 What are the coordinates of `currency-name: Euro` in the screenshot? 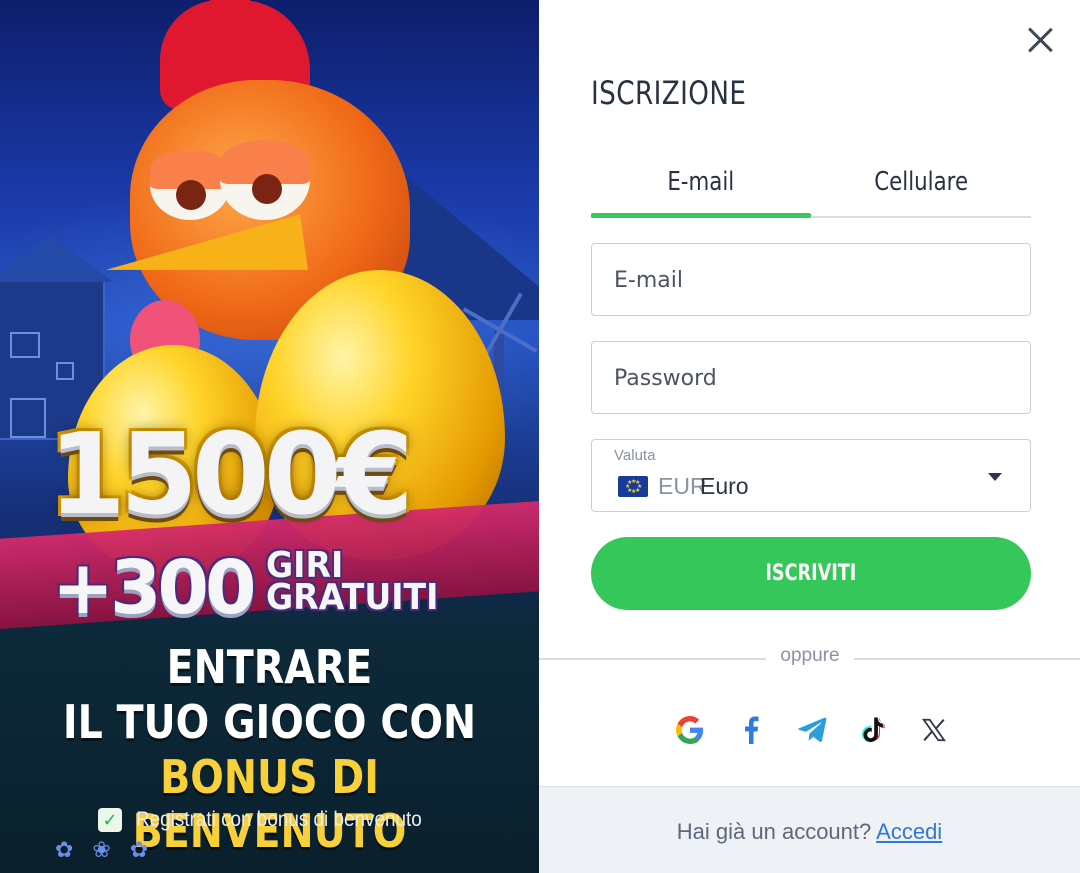 It's located at (724, 486).